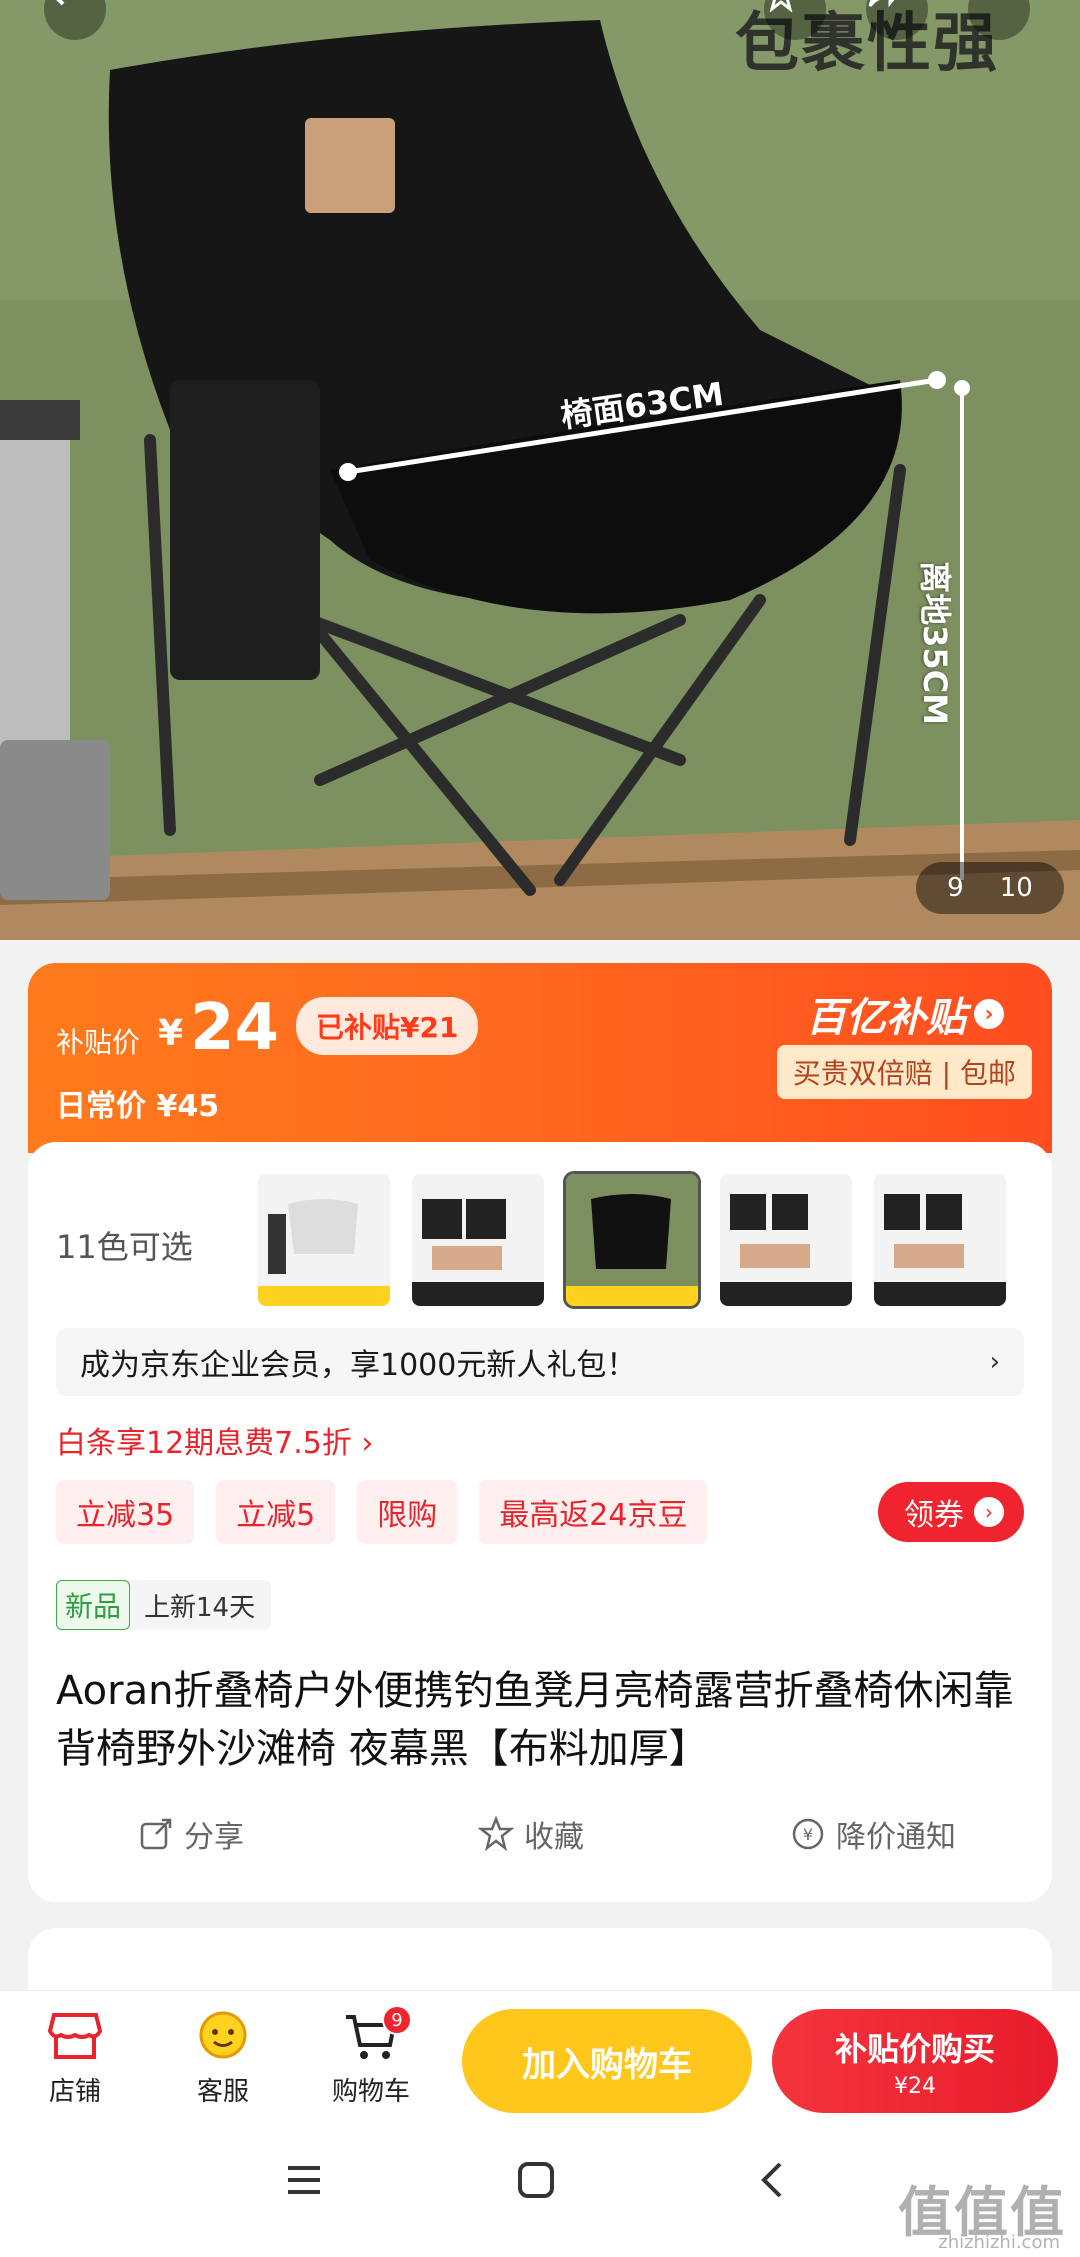  I want to click on subsidy-brand-text: 百亿补贴, so click(886, 1018).